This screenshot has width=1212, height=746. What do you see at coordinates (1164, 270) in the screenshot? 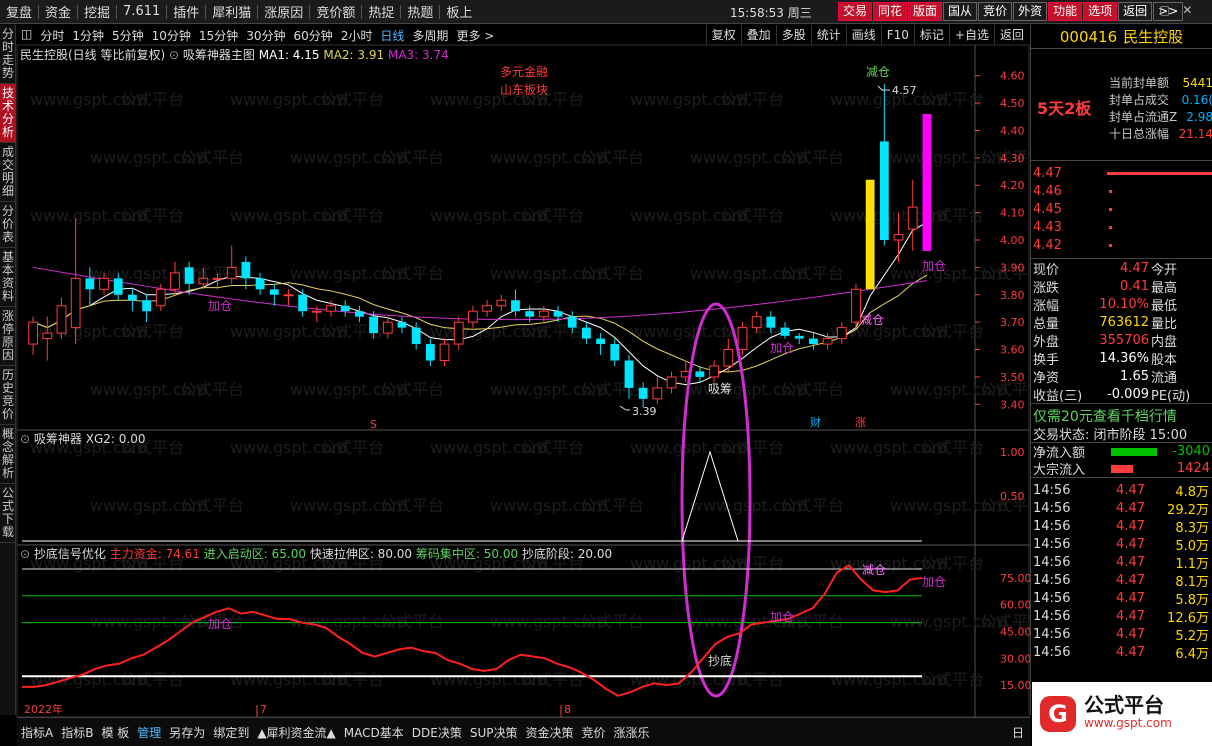
I see `quote-label: 今开` at bounding box center [1164, 270].